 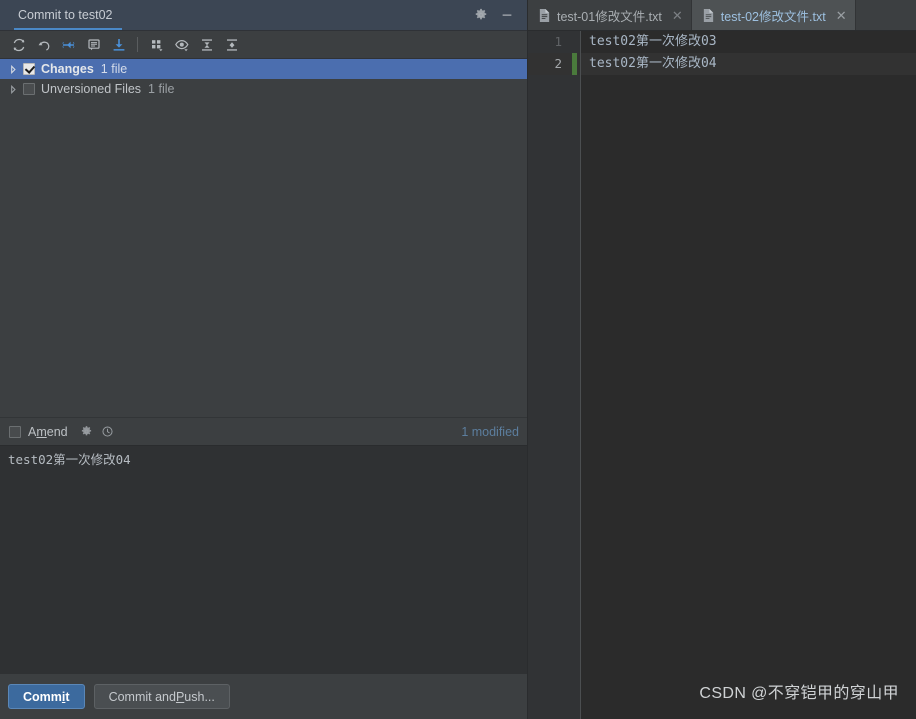 What do you see at coordinates (107, 431) in the screenshot?
I see `commit-history-clock-icon` at bounding box center [107, 431].